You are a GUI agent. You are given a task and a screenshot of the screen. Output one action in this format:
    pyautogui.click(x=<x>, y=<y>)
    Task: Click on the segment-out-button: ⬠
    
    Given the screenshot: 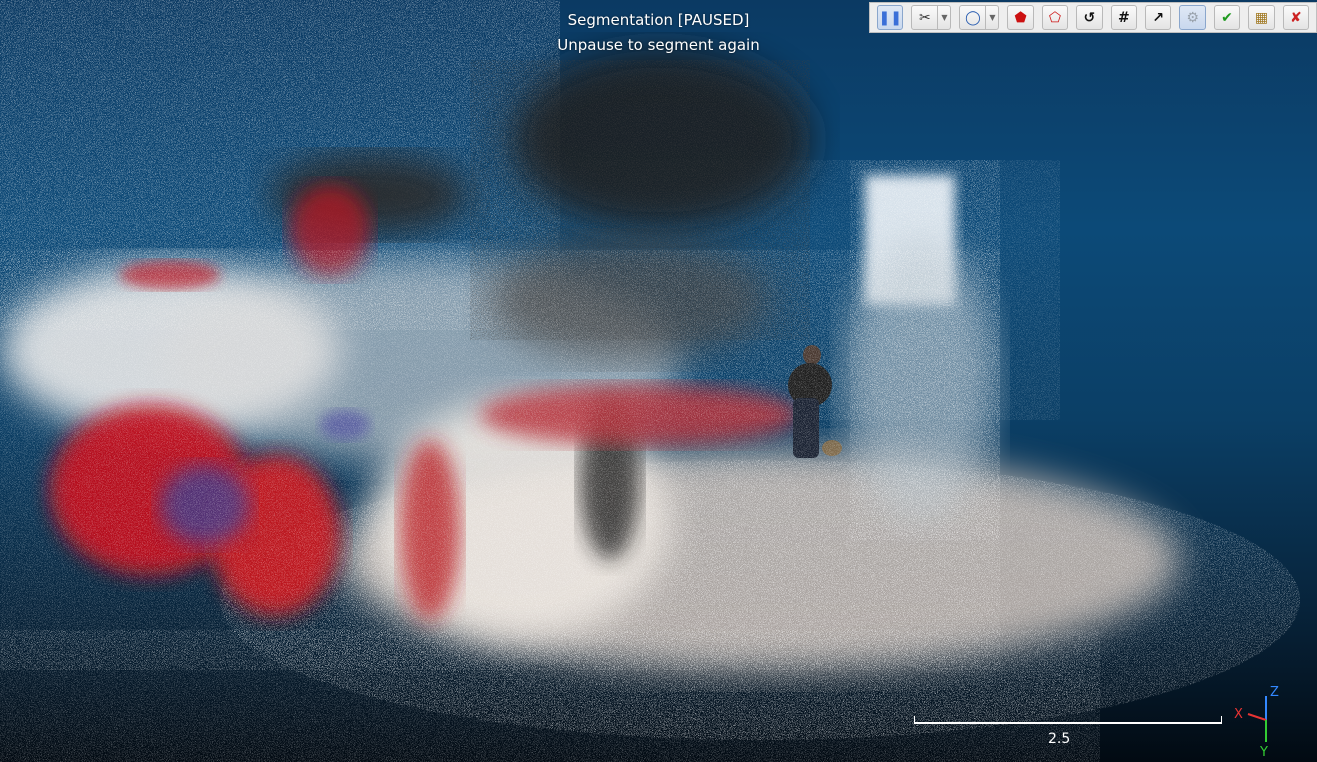 What is the action you would take?
    pyautogui.click(x=1055, y=17)
    